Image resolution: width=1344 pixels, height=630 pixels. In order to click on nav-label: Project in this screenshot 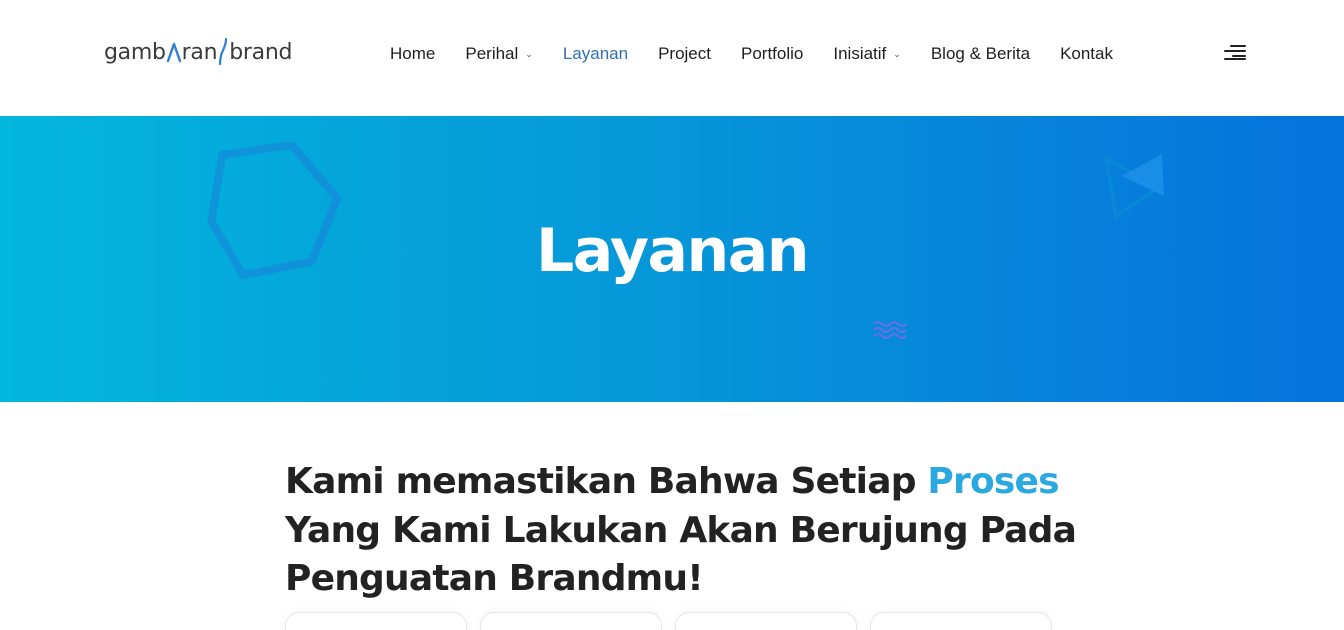, I will do `click(684, 53)`.